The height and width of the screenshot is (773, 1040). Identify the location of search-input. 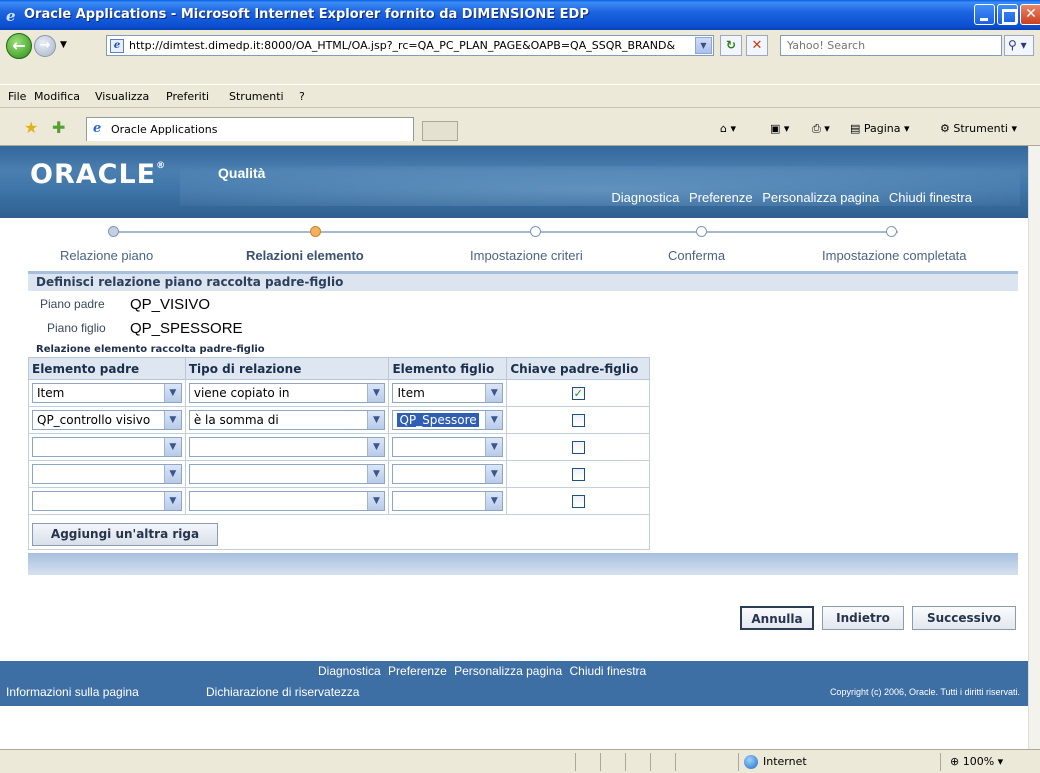
(891, 45).